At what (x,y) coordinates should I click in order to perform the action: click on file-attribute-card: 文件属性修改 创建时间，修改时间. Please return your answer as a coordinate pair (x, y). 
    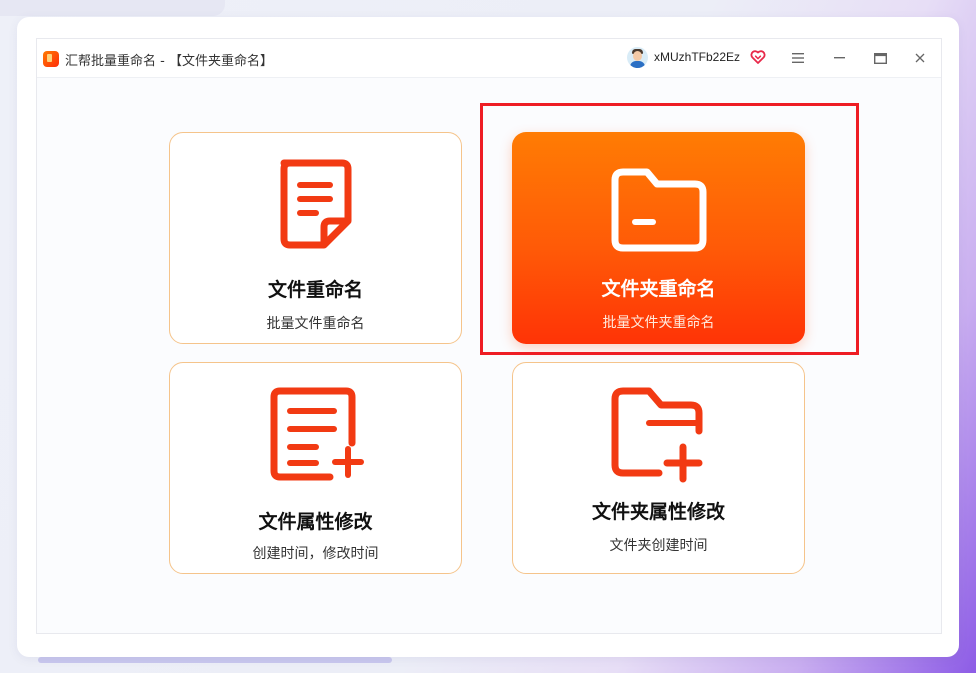
    Looking at the image, I should click on (315, 468).